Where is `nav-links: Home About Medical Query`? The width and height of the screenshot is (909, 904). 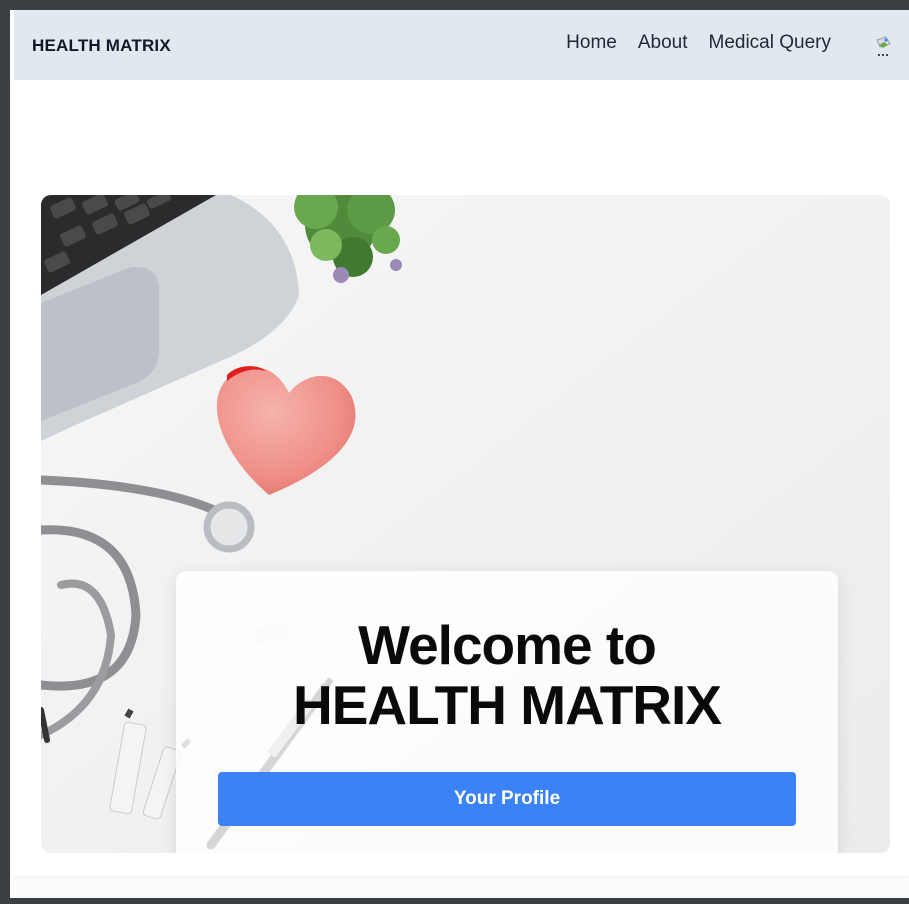 nav-links: Home About Medical Query is located at coordinates (688, 43).